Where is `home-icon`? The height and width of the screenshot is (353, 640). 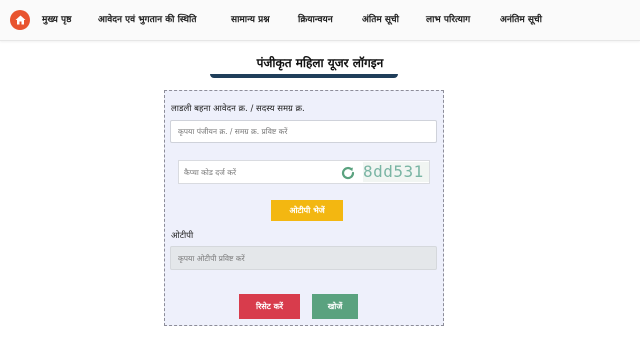 home-icon is located at coordinates (20, 20).